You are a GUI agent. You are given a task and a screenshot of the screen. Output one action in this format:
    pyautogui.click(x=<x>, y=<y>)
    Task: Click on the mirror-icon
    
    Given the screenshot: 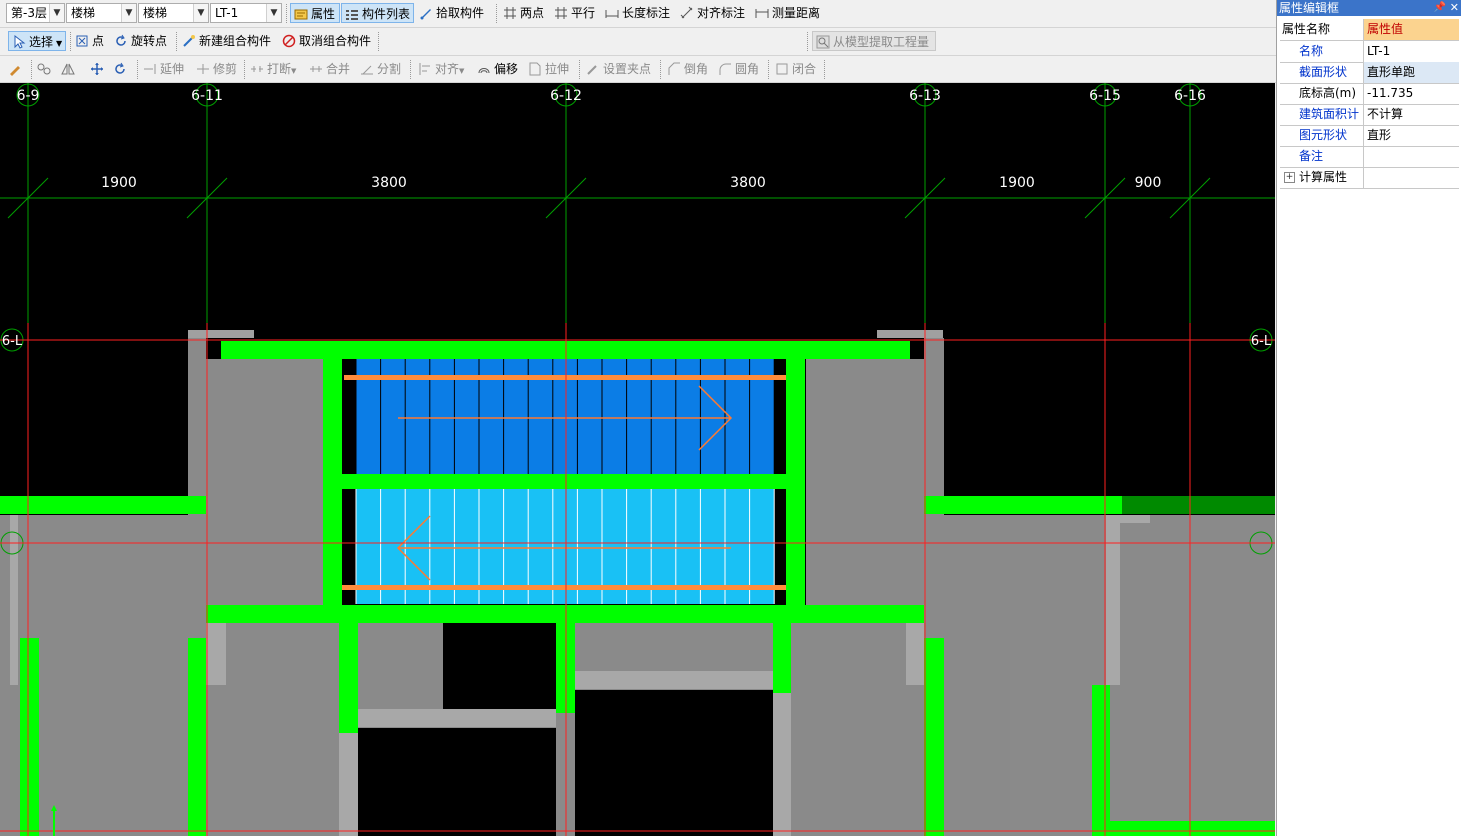 What is the action you would take?
    pyautogui.click(x=68, y=69)
    